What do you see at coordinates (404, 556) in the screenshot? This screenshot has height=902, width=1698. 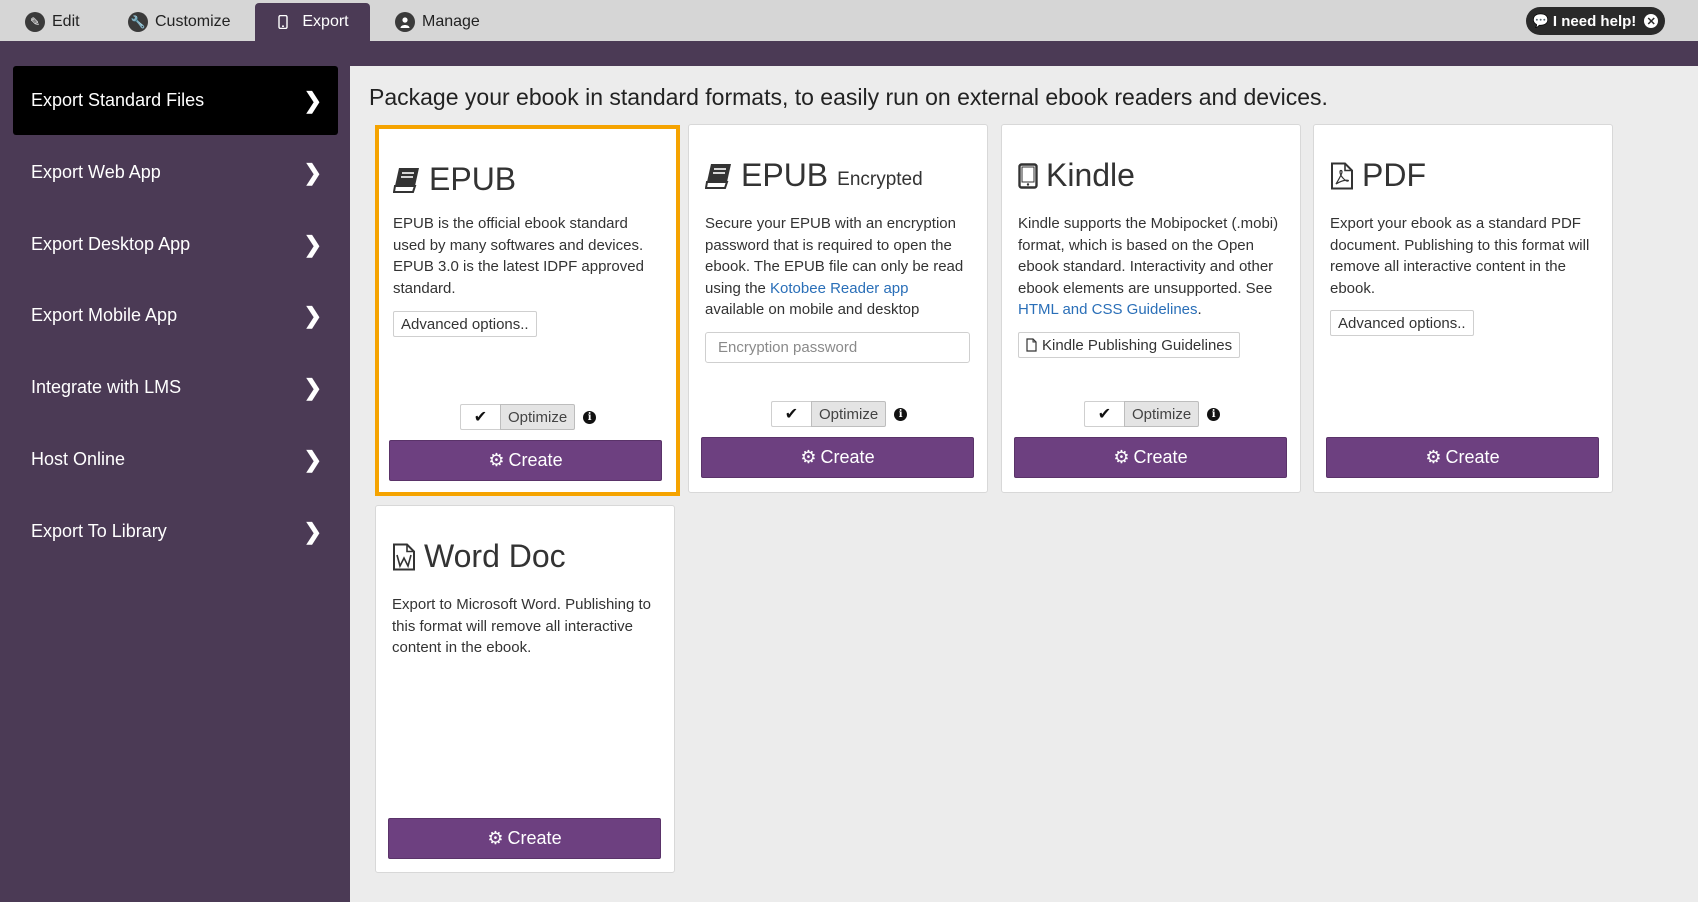 I see `word-file-icon` at bounding box center [404, 556].